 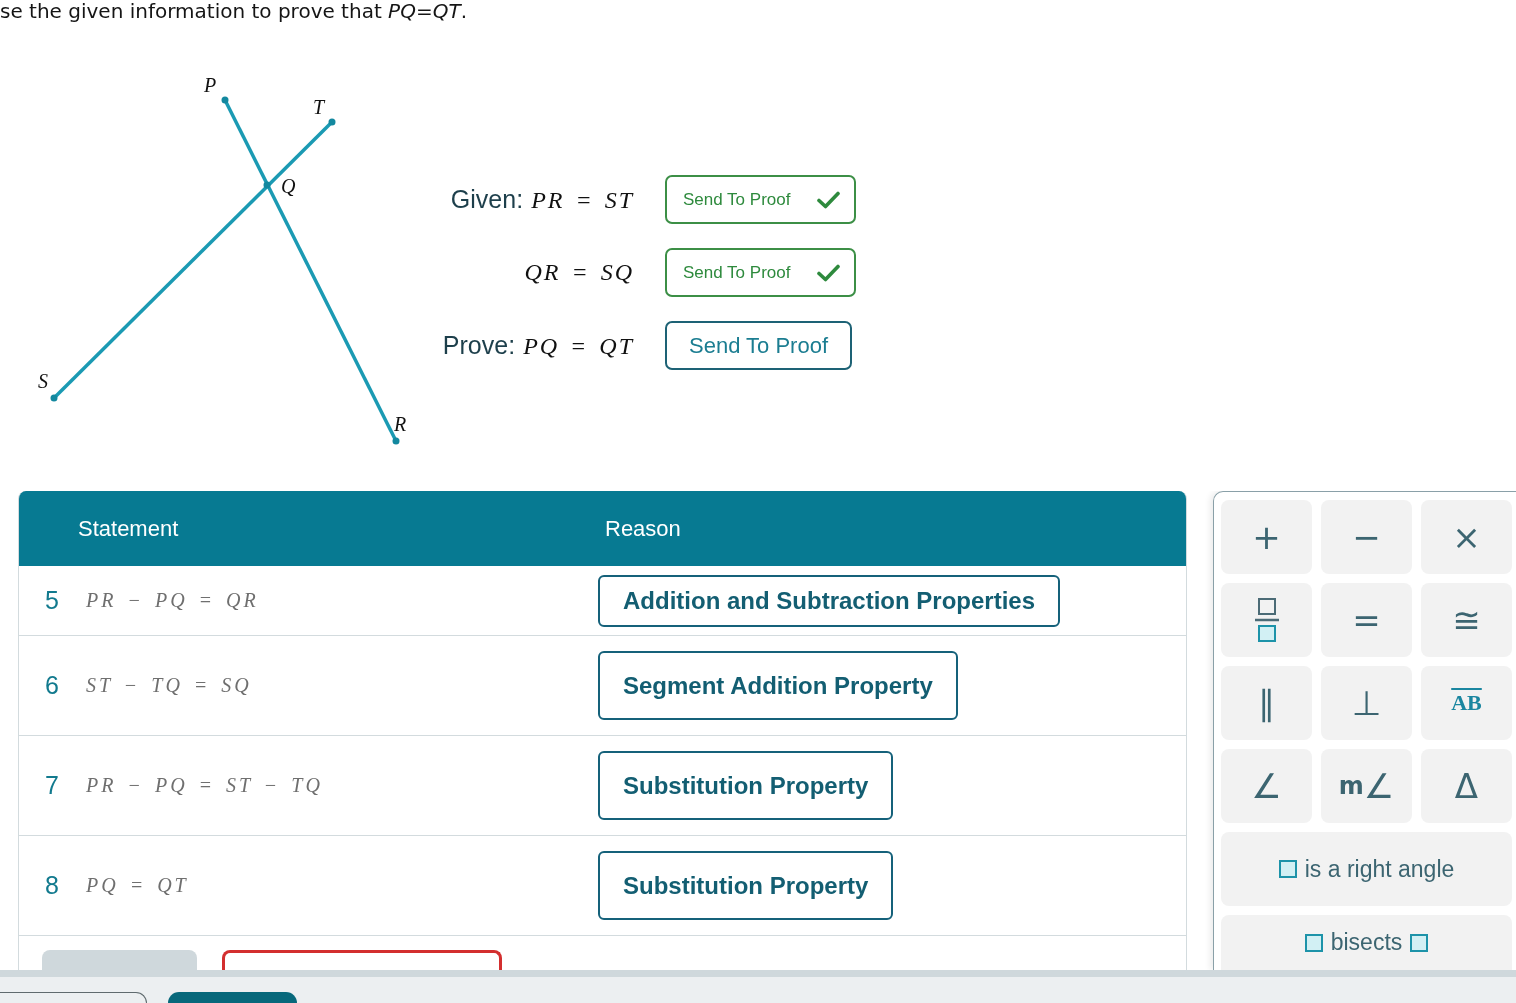 What do you see at coordinates (1366, 703) in the screenshot?
I see `keypad-key: ⊥` at bounding box center [1366, 703].